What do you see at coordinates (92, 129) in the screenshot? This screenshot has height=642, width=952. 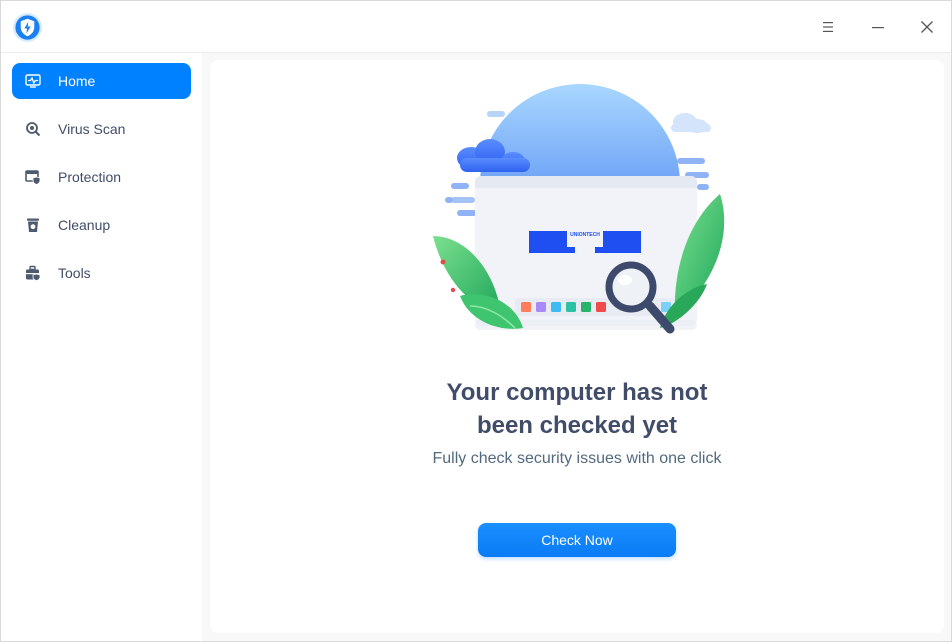 I see `sidebar-item-label: Virus Scan` at bounding box center [92, 129].